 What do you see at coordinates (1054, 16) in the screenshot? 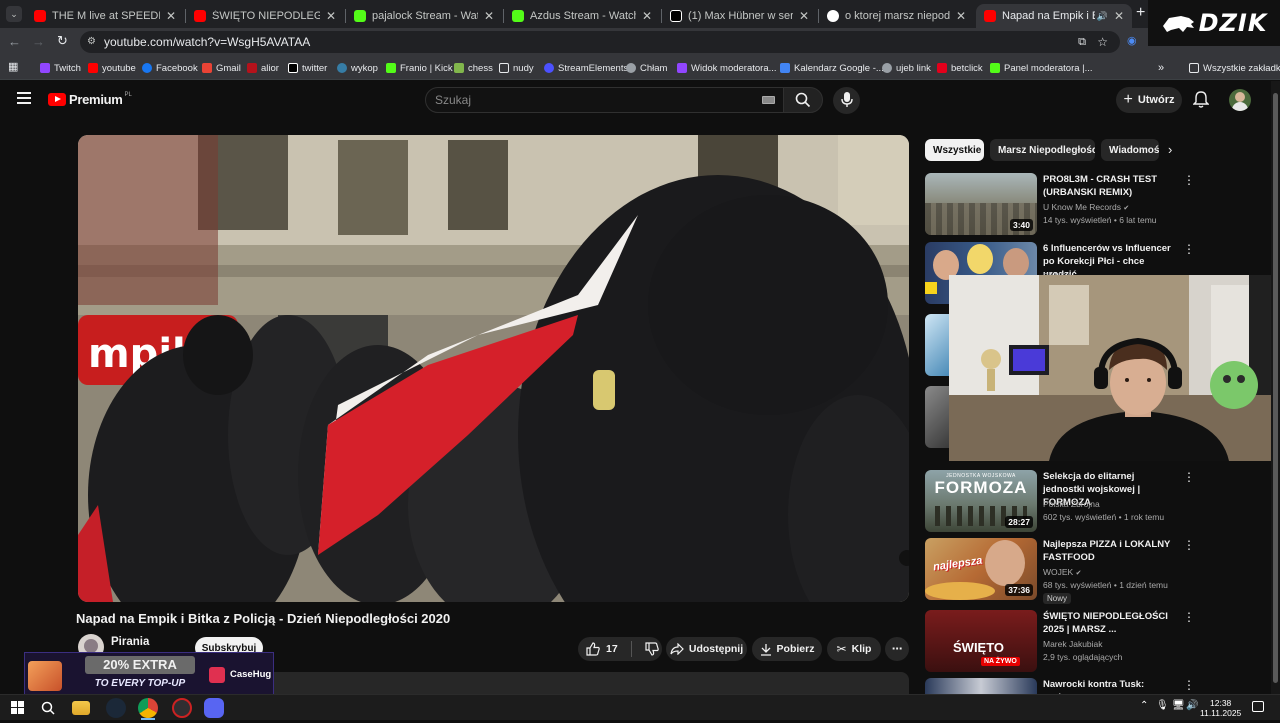
I see `browser-tab-active: Napad na Empik i Bitka z P 🔊 ✕` at bounding box center [1054, 16].